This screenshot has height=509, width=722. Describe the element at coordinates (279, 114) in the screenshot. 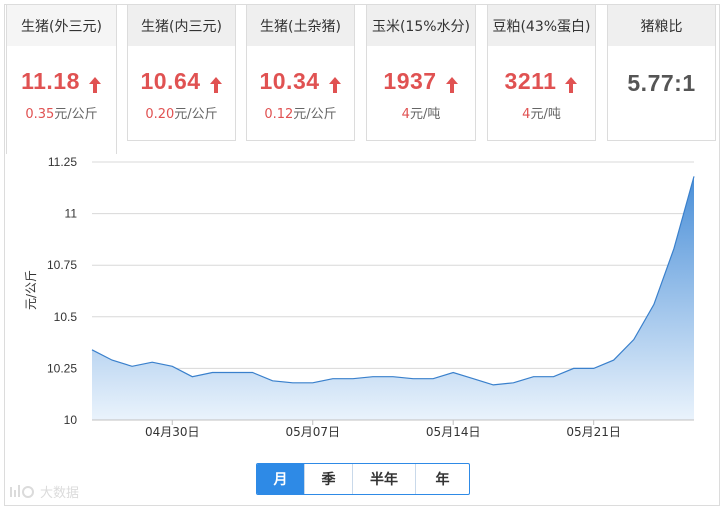

I see `card-change: 0.12` at that location.